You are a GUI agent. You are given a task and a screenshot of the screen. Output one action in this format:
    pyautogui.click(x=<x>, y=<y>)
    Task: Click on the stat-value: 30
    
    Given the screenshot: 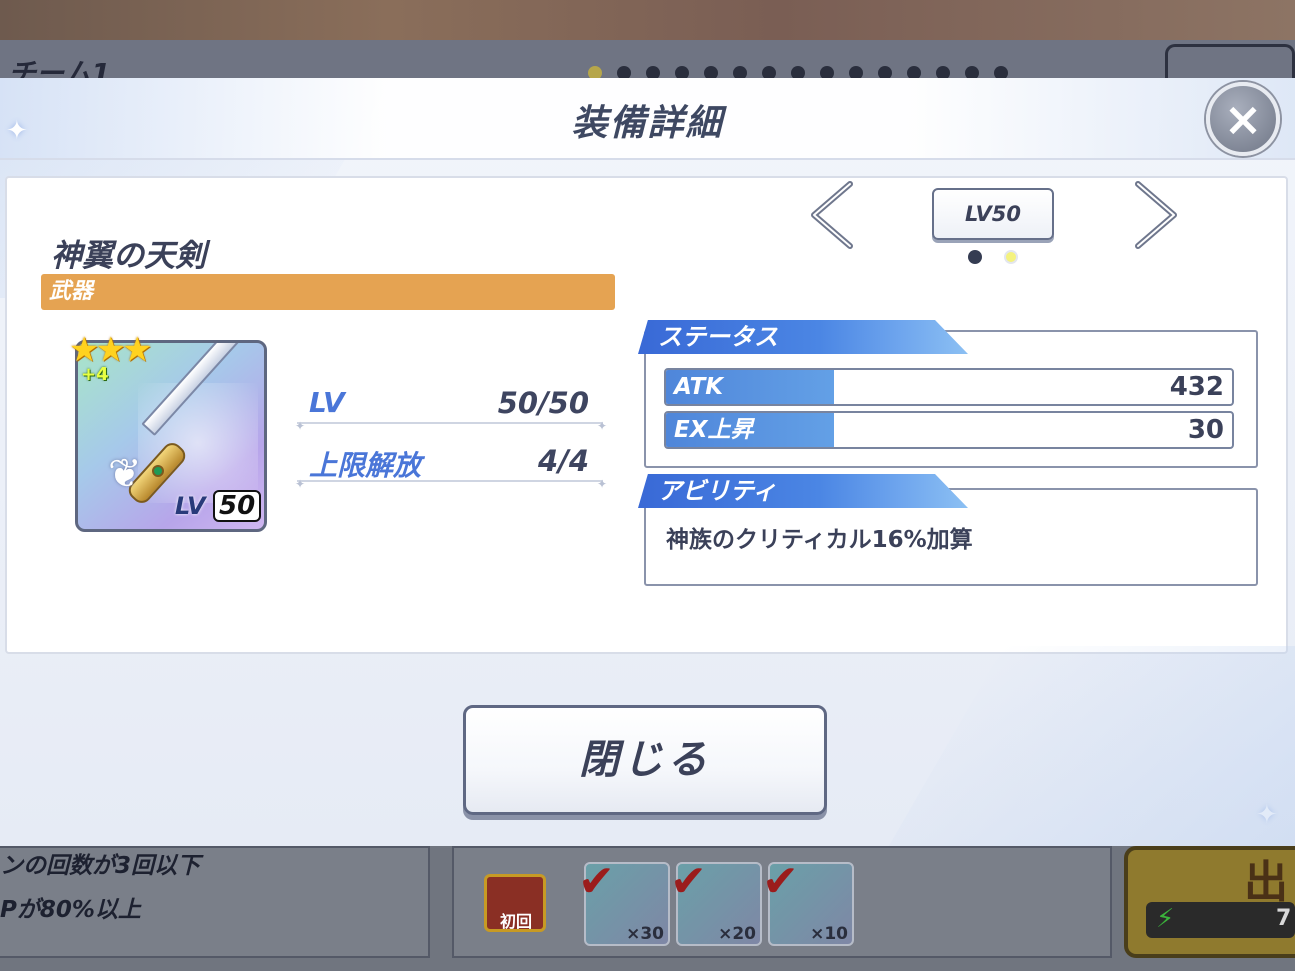 What is the action you would take?
    pyautogui.click(x=1205, y=430)
    